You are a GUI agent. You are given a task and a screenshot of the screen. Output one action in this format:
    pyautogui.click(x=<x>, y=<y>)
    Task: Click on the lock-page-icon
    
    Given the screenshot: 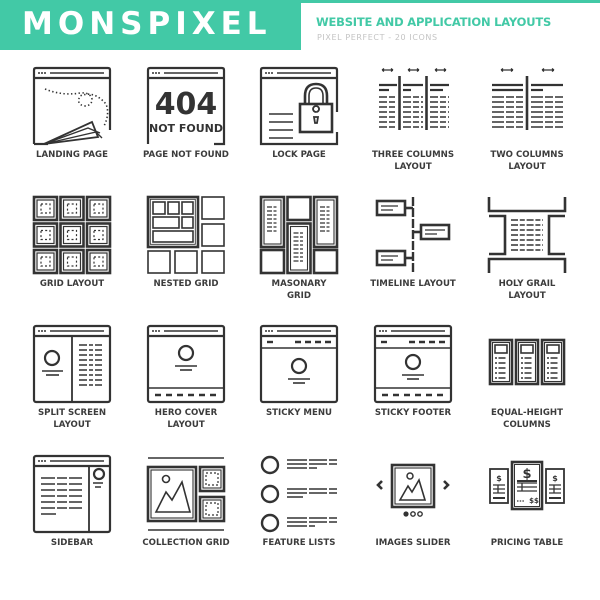 What is the action you would take?
    pyautogui.click(x=299, y=106)
    